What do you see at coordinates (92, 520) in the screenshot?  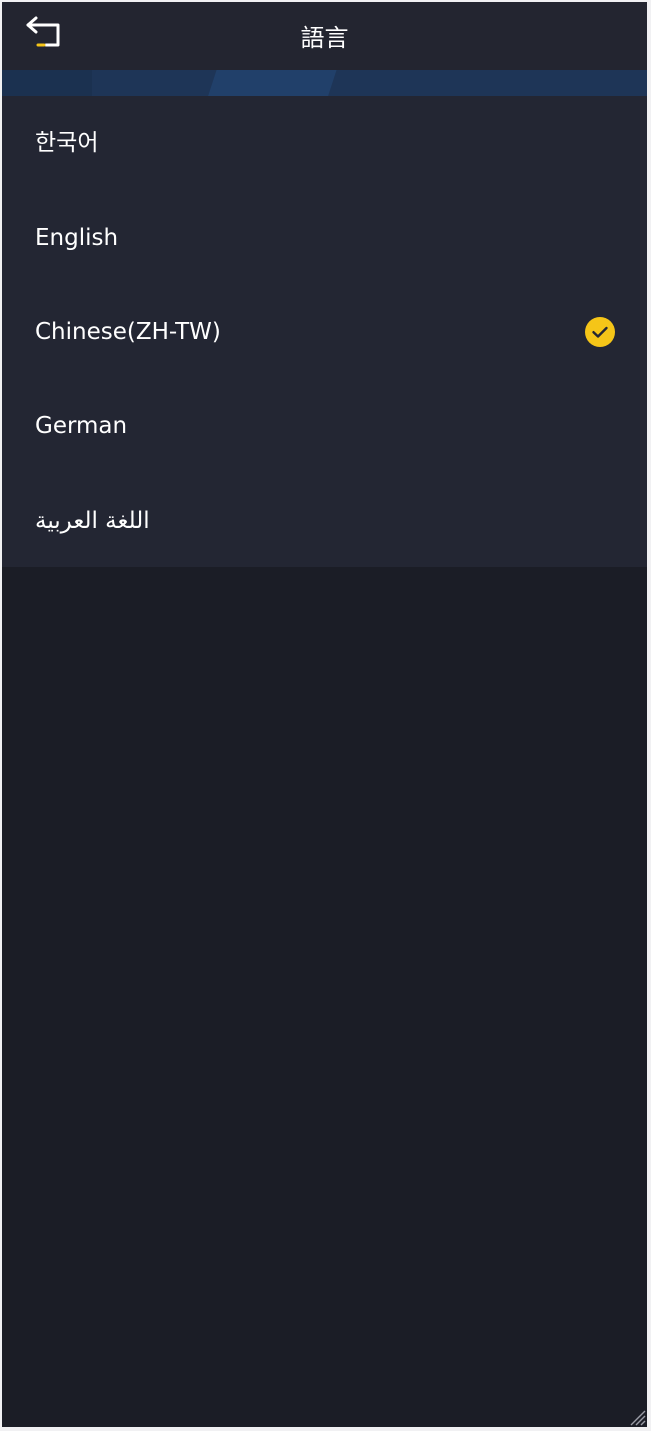 I see `language-label: اللغة العربية` at bounding box center [92, 520].